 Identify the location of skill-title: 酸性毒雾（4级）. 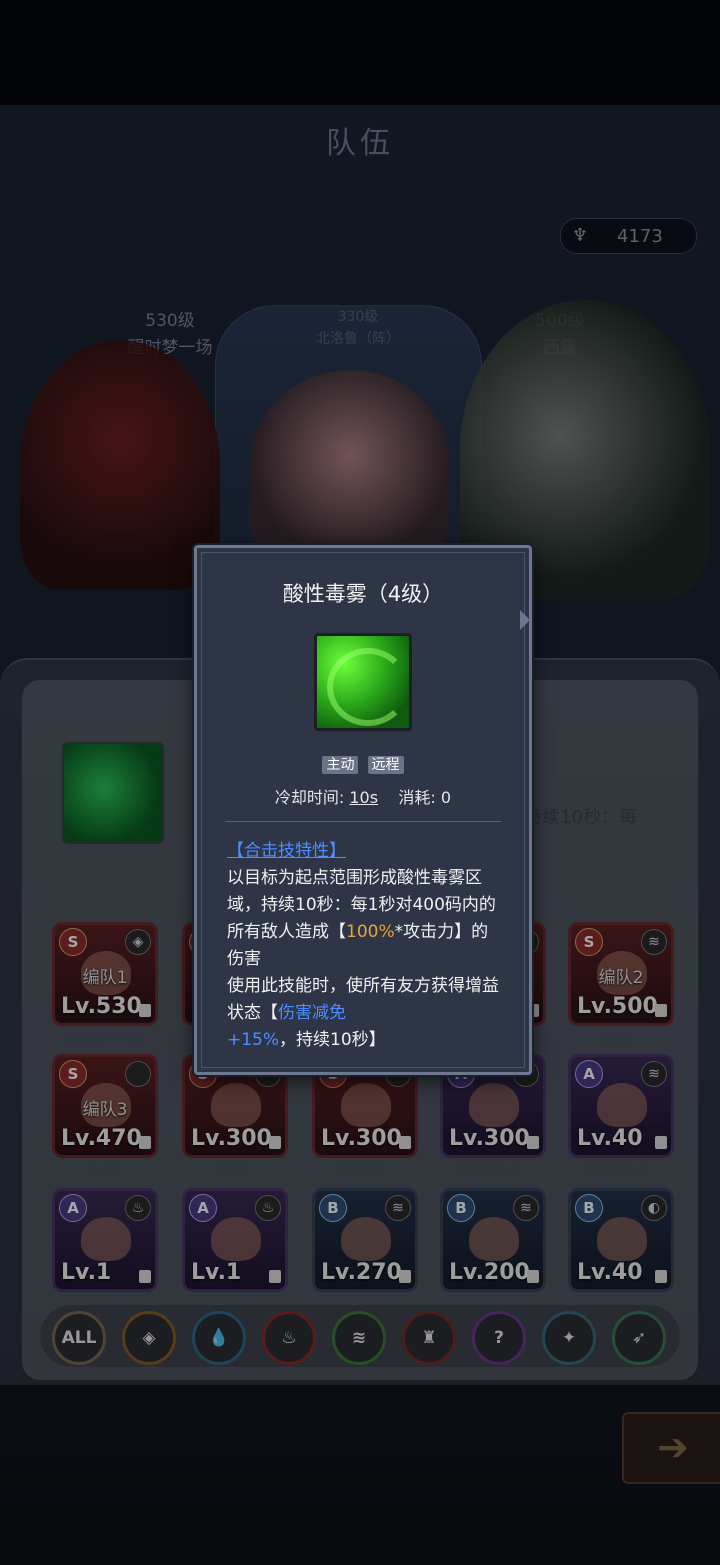
(363, 594).